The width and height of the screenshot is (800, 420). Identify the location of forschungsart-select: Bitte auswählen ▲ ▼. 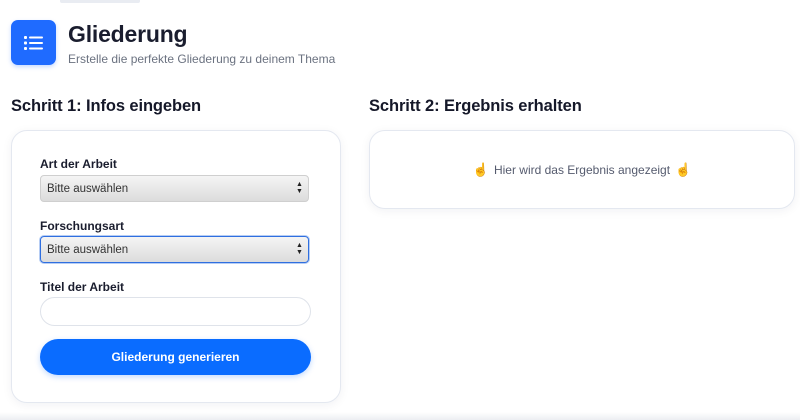
(174, 249).